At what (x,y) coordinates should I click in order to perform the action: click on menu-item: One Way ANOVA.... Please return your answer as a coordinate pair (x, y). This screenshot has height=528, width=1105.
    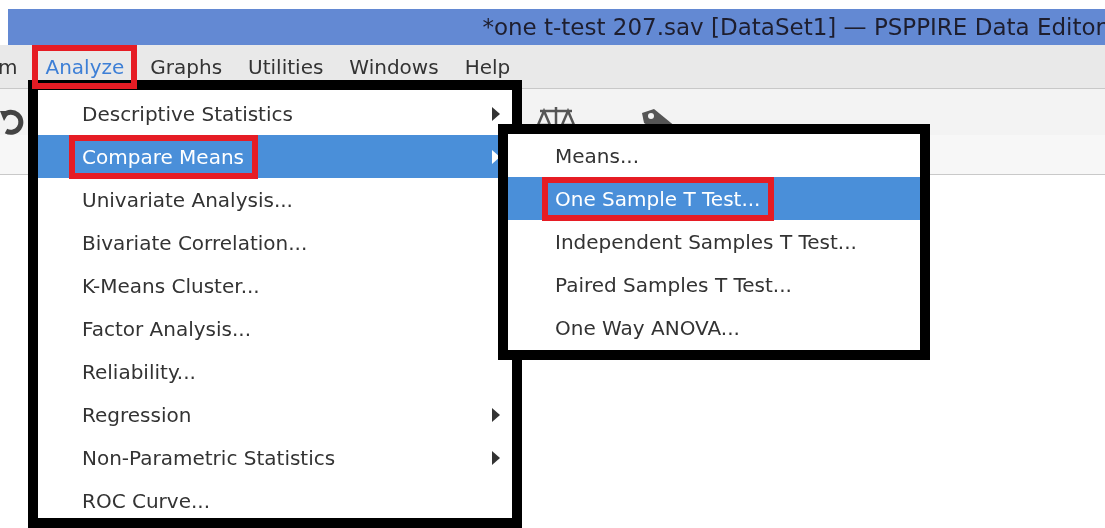
    Looking at the image, I should click on (714, 327).